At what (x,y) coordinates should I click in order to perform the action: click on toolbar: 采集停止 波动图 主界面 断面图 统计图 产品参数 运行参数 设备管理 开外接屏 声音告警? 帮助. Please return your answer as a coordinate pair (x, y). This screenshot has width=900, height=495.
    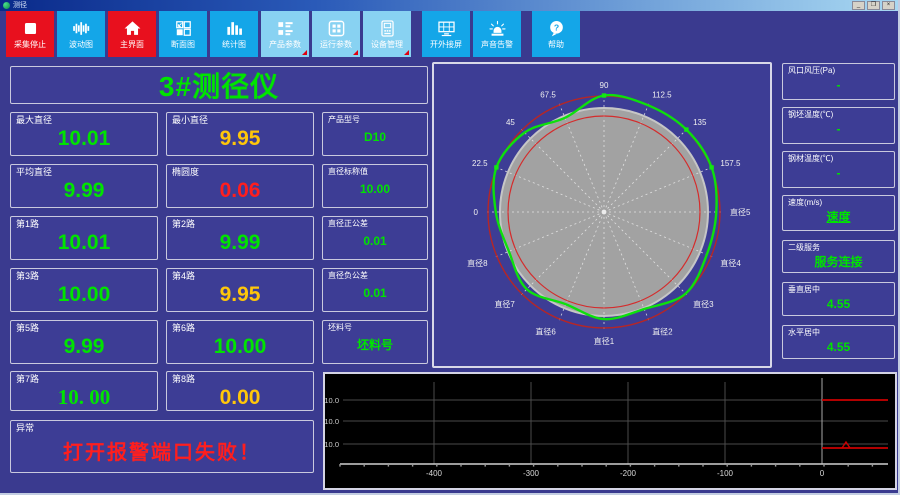
    Looking at the image, I should click on (293, 34).